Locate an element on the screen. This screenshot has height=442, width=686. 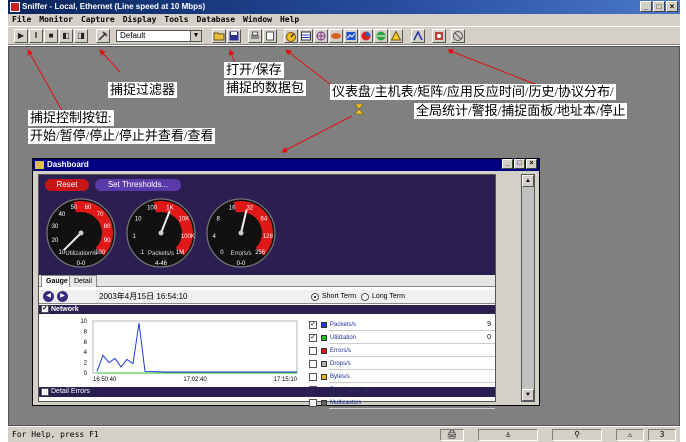
short-term-radio is located at coordinates (315, 297).